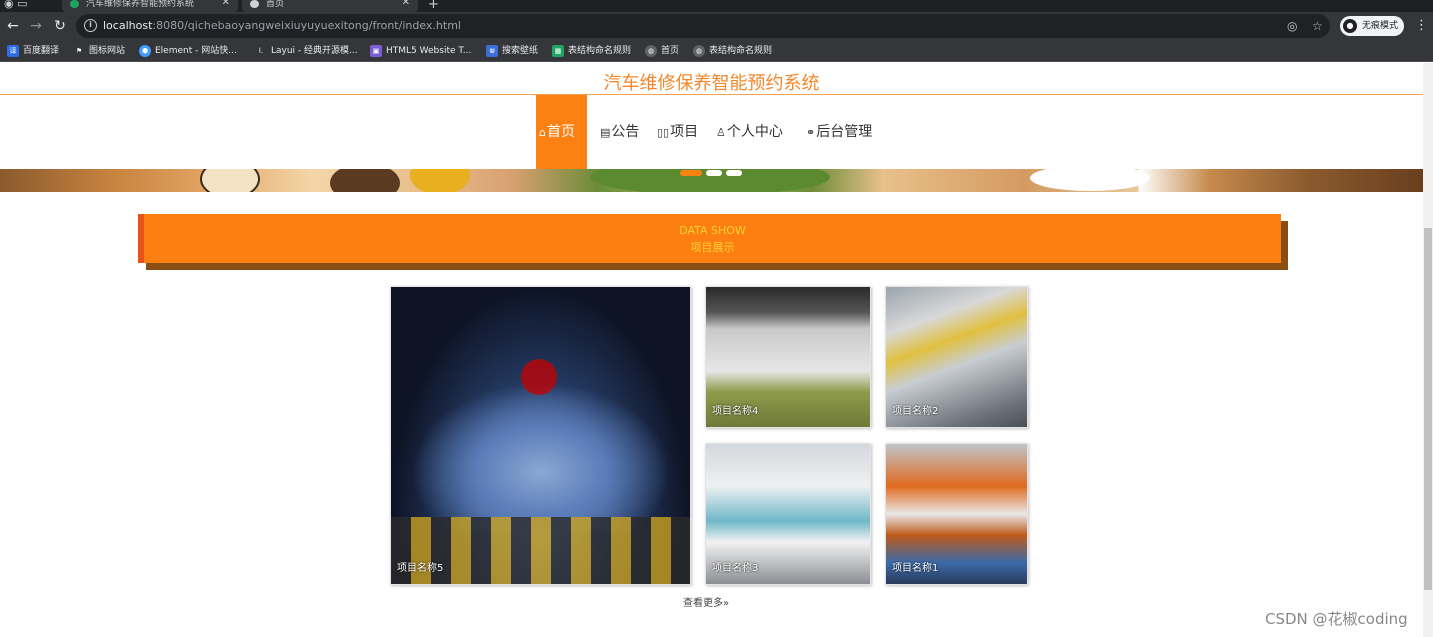 The image size is (1433, 637). Describe the element at coordinates (13, 26) in the screenshot. I see `back-icon: ←` at that location.